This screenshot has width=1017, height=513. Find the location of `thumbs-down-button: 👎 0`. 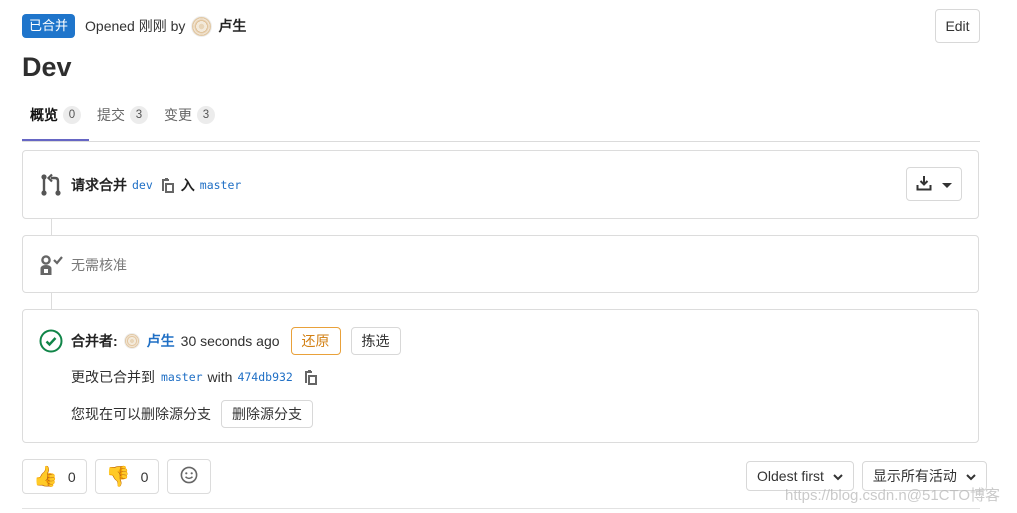

thumbs-down-button: 👎 0 is located at coordinates (127, 476).